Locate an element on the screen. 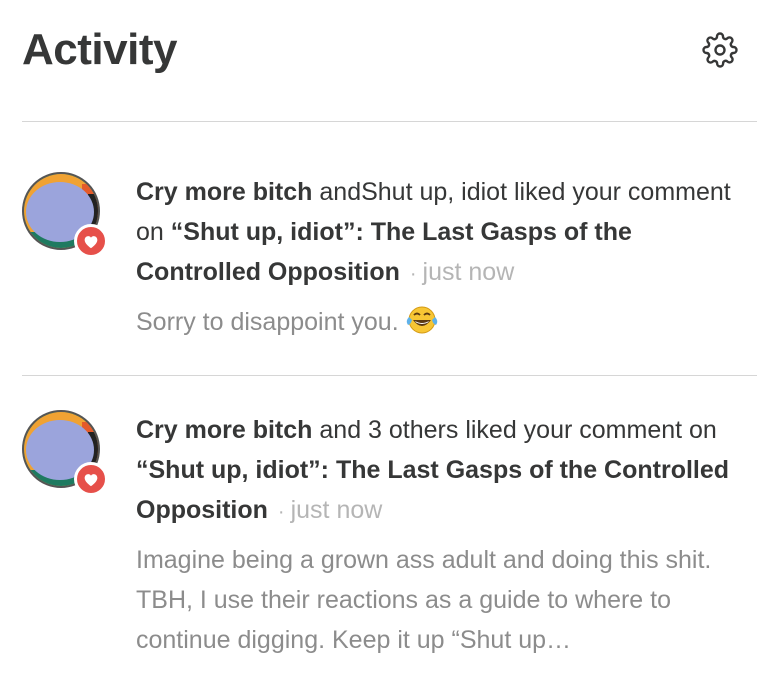  activity-header: Activity is located at coordinates (382, 50).